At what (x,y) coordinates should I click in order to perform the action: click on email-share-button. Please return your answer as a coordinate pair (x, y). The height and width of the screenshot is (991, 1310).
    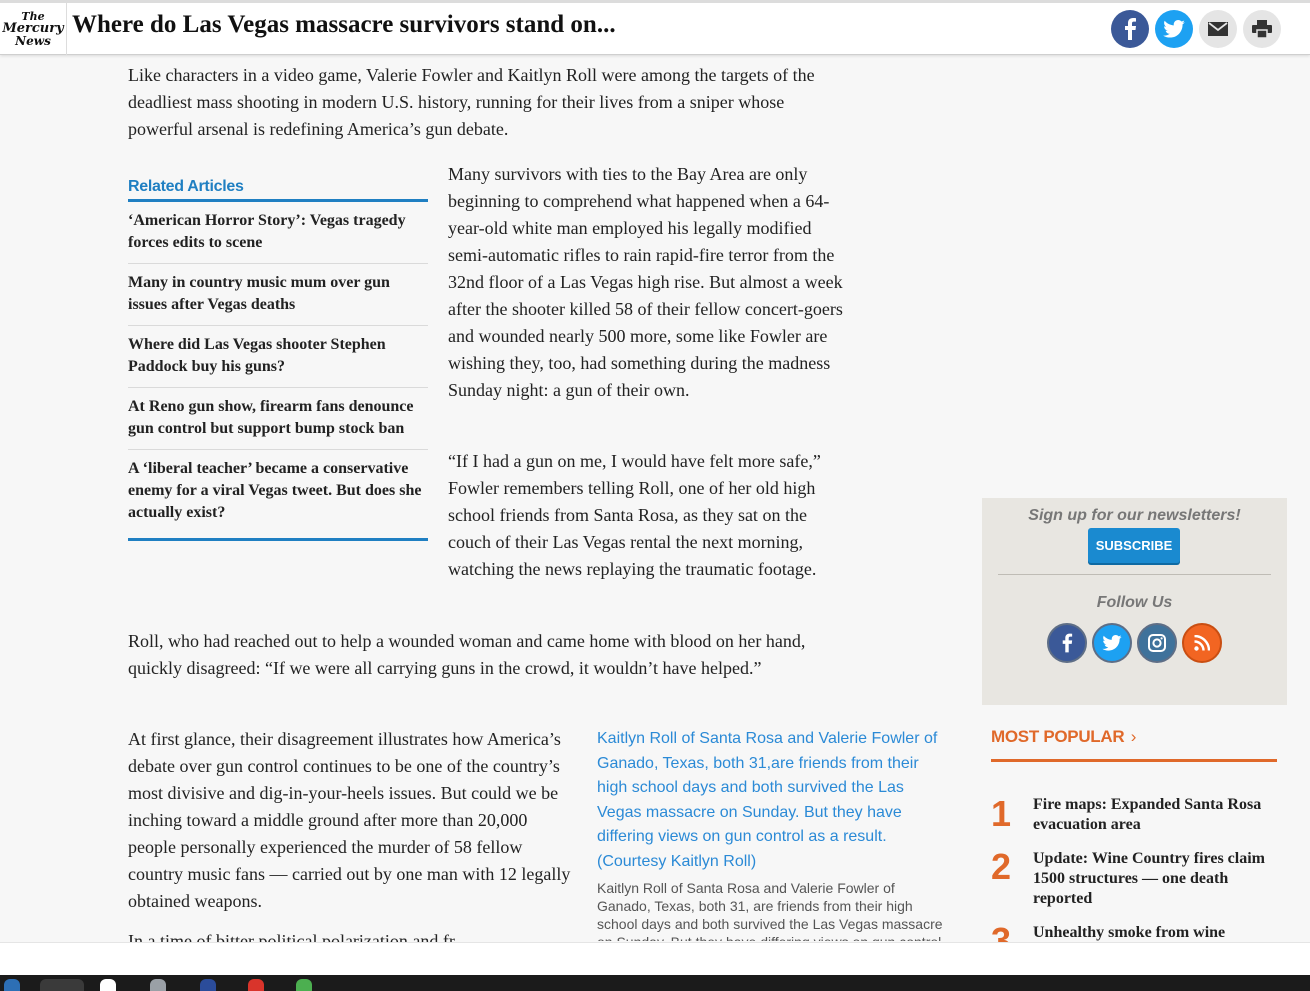
    Looking at the image, I should click on (1218, 29).